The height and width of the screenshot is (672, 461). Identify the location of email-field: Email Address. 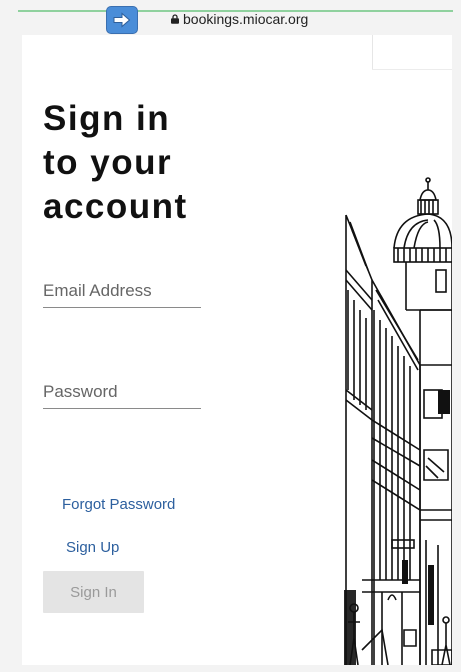
(122, 294).